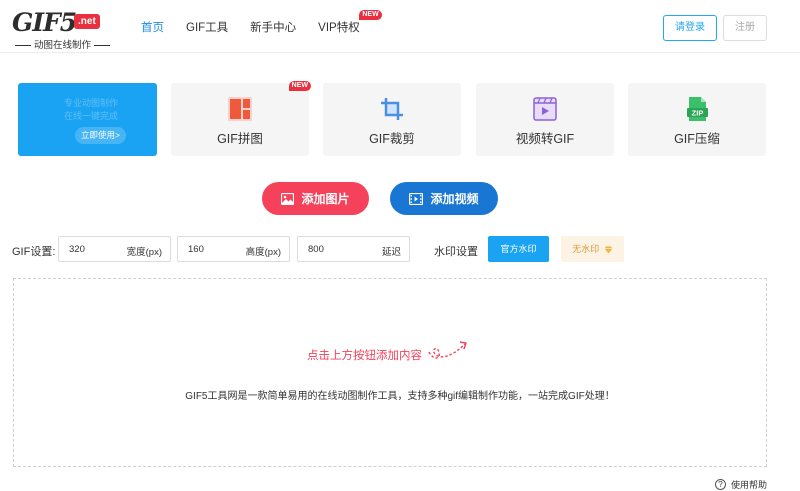  Describe the element at coordinates (518, 249) in the screenshot. I see `official-watermark-button: 官方水印` at that location.